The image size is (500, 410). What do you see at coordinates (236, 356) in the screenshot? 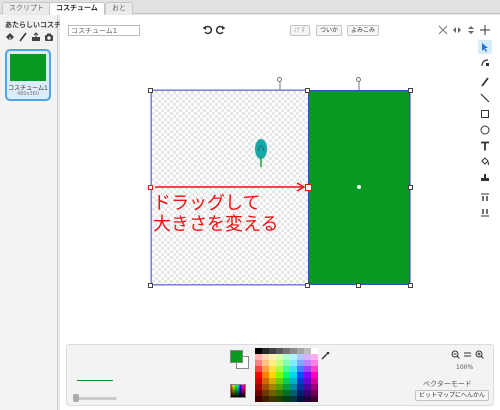
I see `primary-color-swatch` at bounding box center [236, 356].